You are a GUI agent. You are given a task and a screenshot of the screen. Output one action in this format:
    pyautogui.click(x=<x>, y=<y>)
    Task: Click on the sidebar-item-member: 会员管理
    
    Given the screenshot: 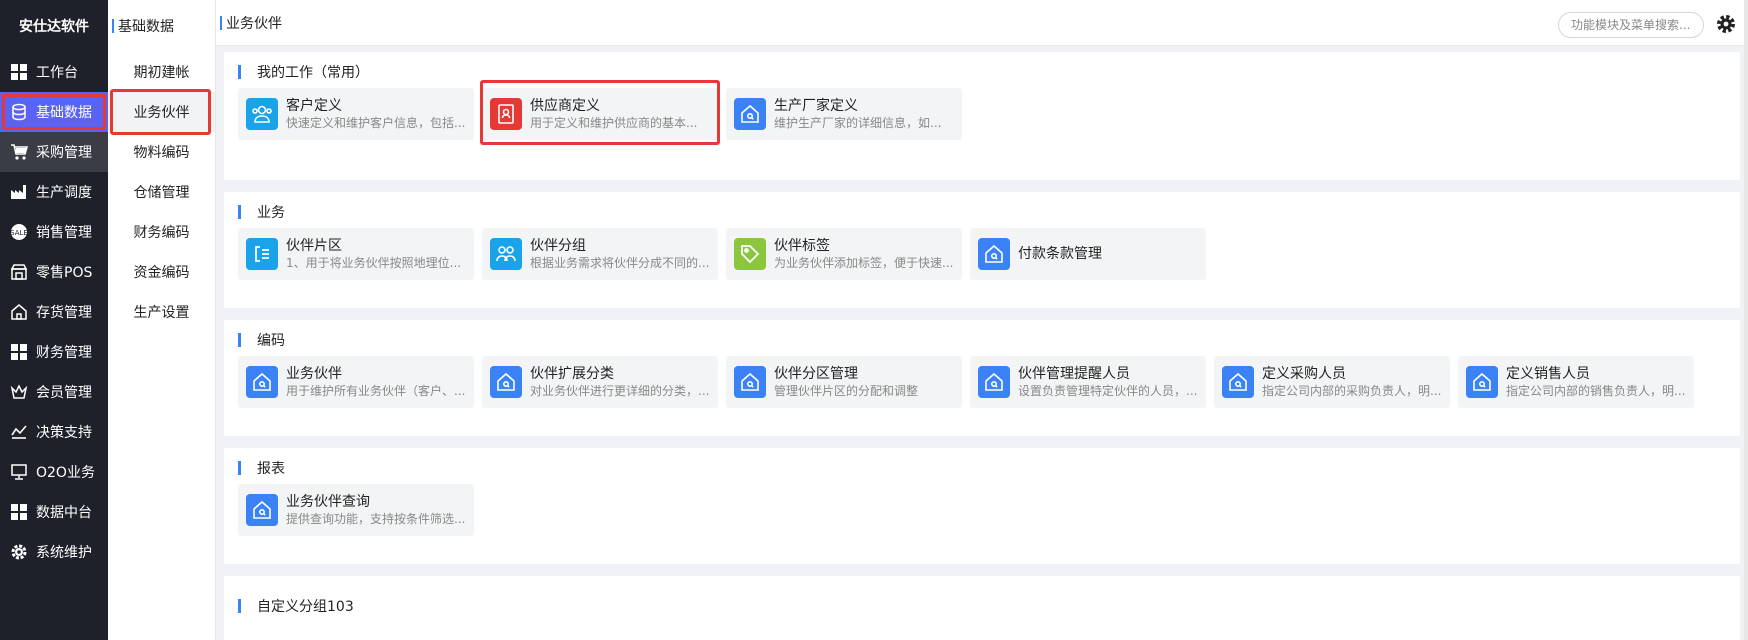 What is the action you would take?
    pyautogui.click(x=54, y=392)
    